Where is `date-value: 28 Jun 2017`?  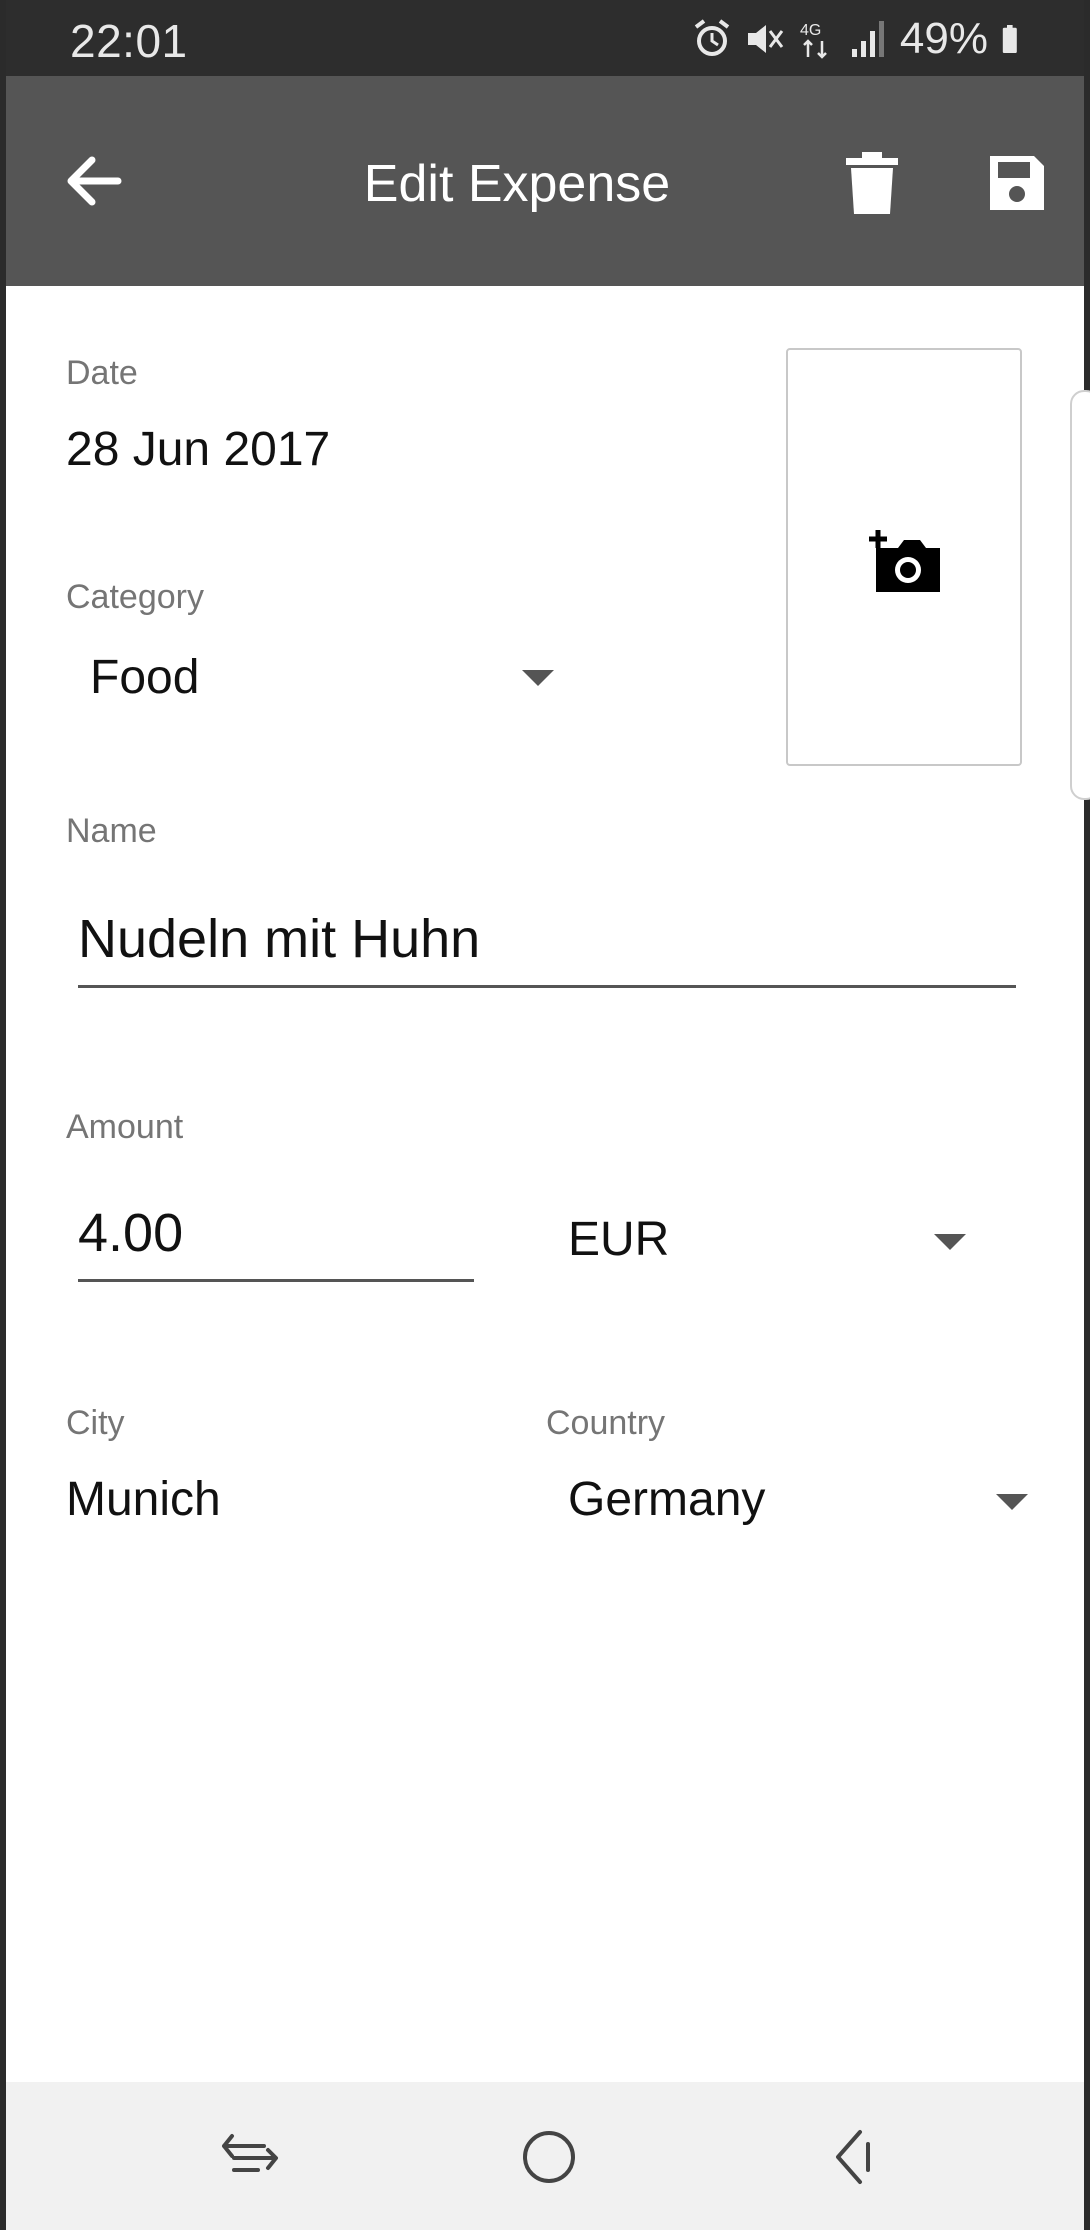
date-value: 28 Jun 2017 is located at coordinates (198, 449).